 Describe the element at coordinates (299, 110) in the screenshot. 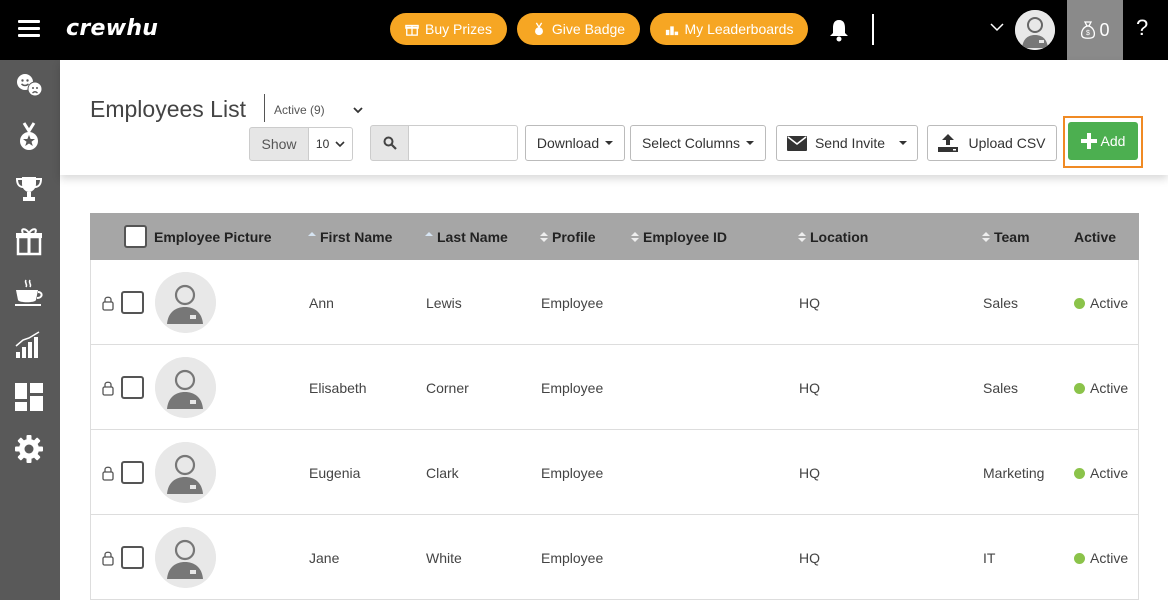

I see `status-filter-dropdown: Active (9)` at that location.